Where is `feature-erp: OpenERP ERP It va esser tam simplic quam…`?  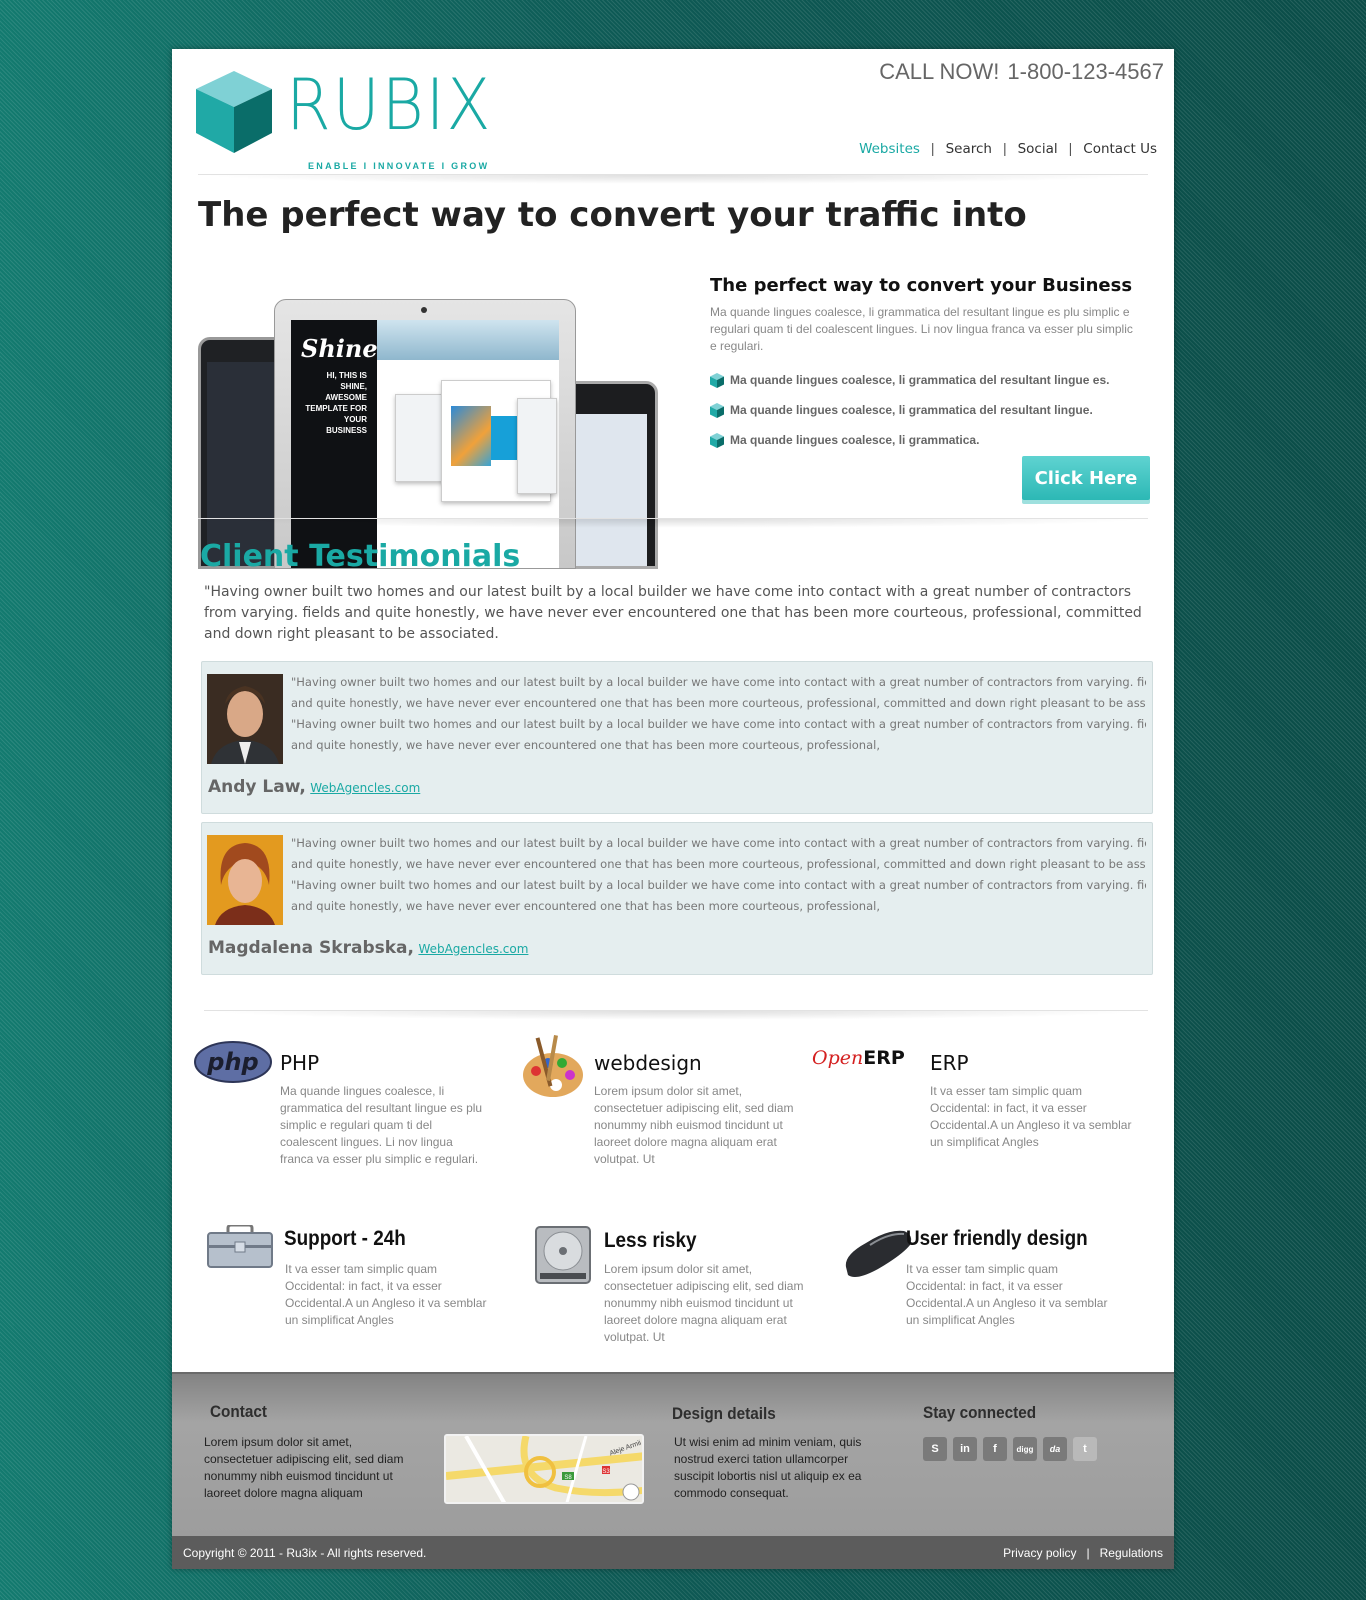 feature-erp: OpenERP ERP It va esser tam simplic quam… is located at coordinates (982, 1111).